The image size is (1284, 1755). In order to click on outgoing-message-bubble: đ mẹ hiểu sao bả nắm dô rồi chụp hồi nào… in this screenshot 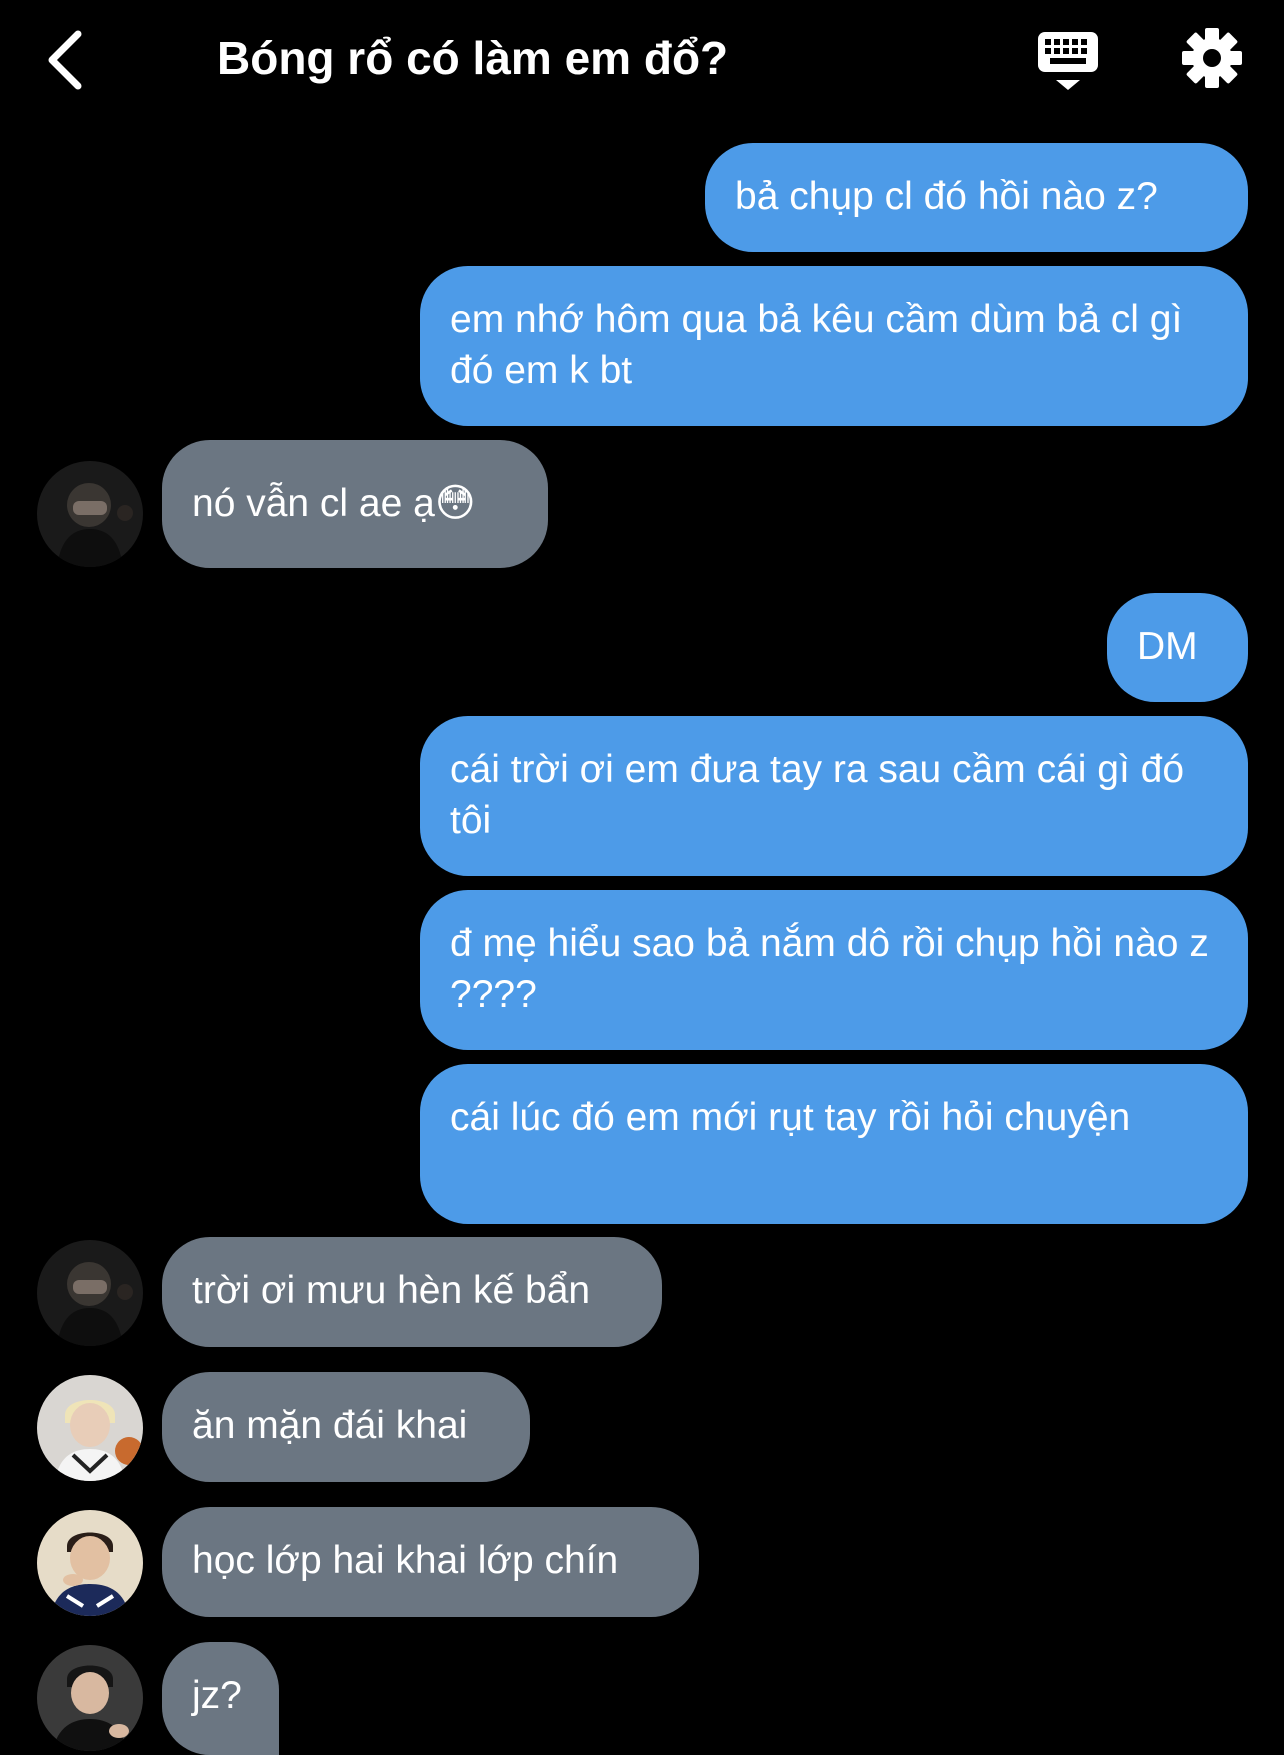, I will do `click(834, 970)`.